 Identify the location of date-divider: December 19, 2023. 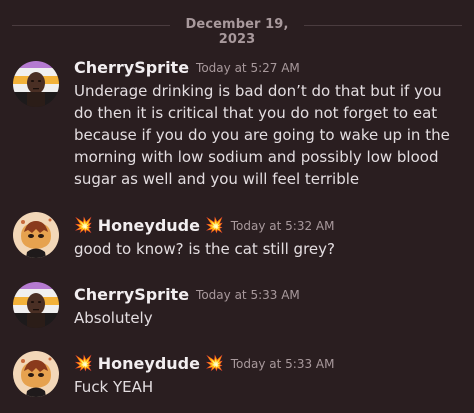
(237, 30).